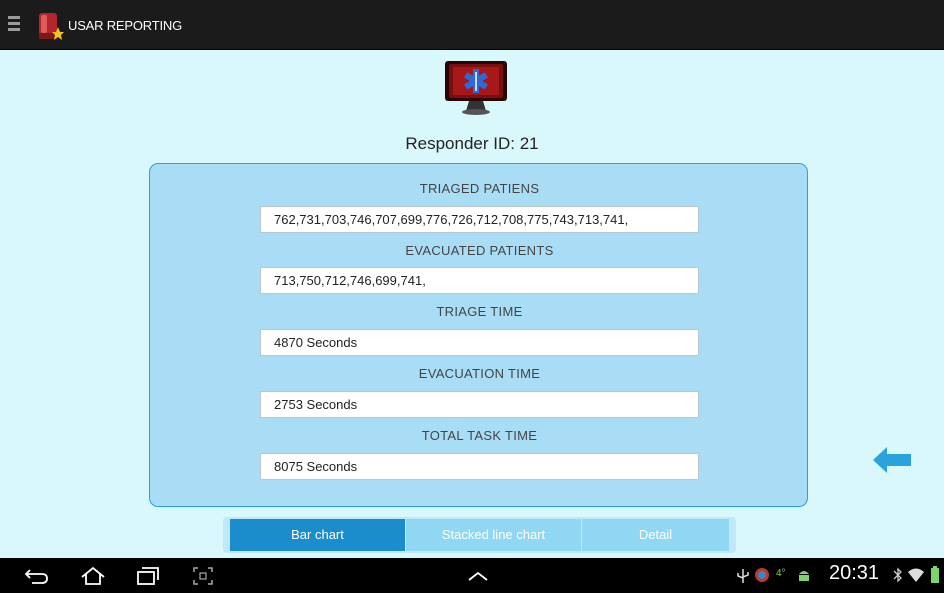 This screenshot has height=593, width=944. I want to click on usb-icon, so click(743, 576).